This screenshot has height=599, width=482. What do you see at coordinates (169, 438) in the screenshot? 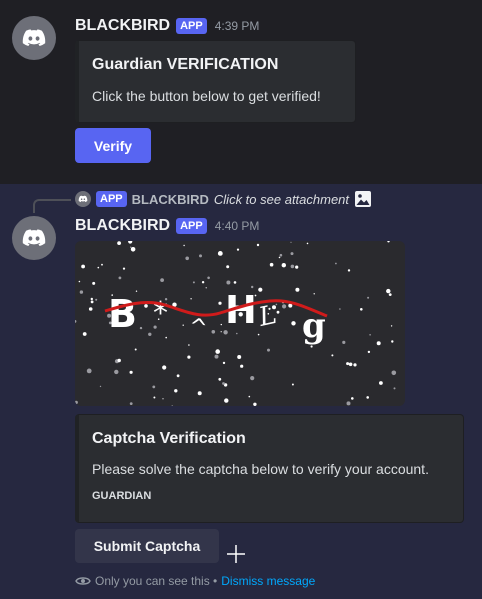
I see `embed-title: Captcha Verification` at bounding box center [169, 438].